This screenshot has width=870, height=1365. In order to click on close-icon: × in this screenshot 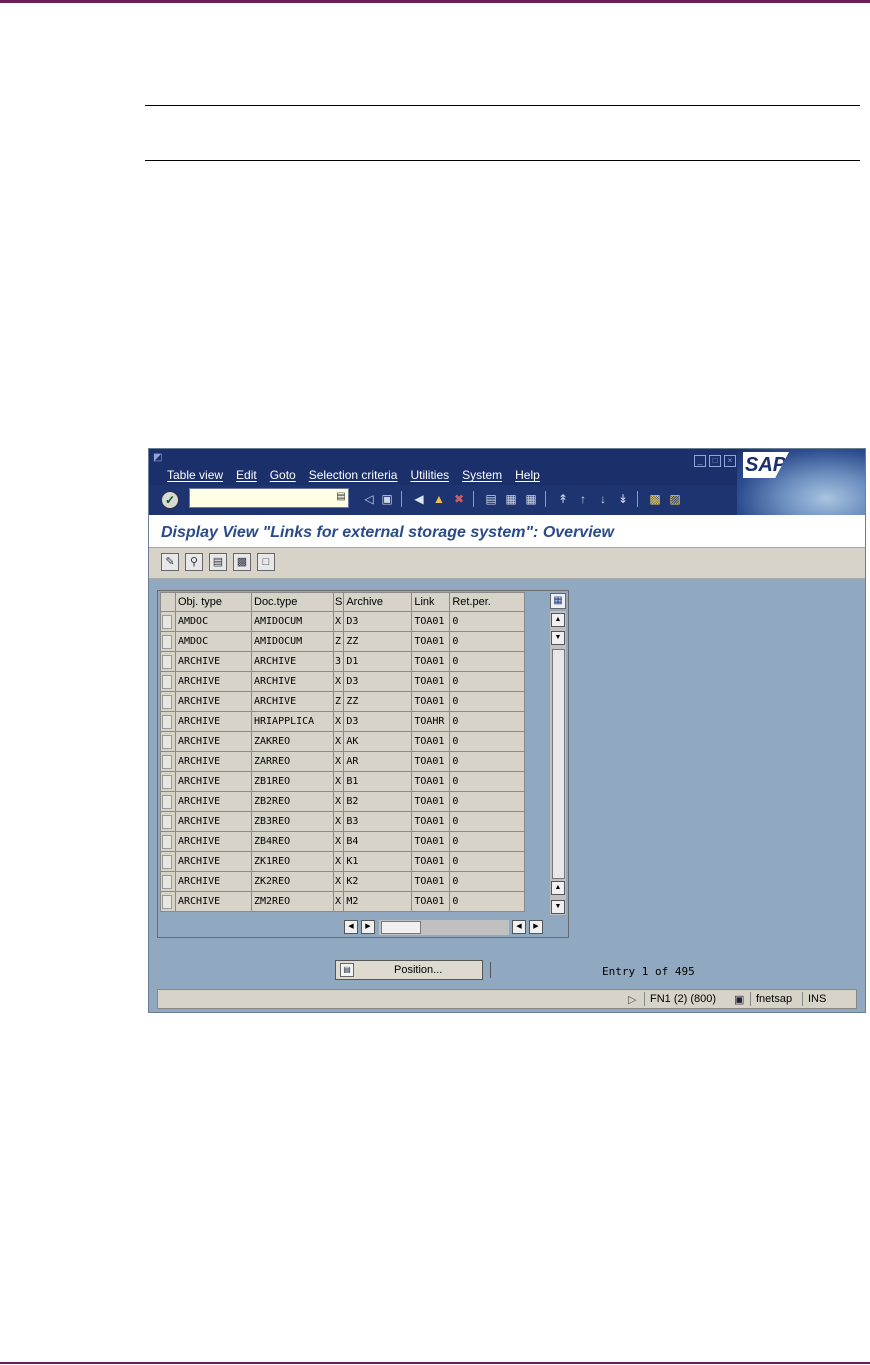, I will do `click(730, 461)`.